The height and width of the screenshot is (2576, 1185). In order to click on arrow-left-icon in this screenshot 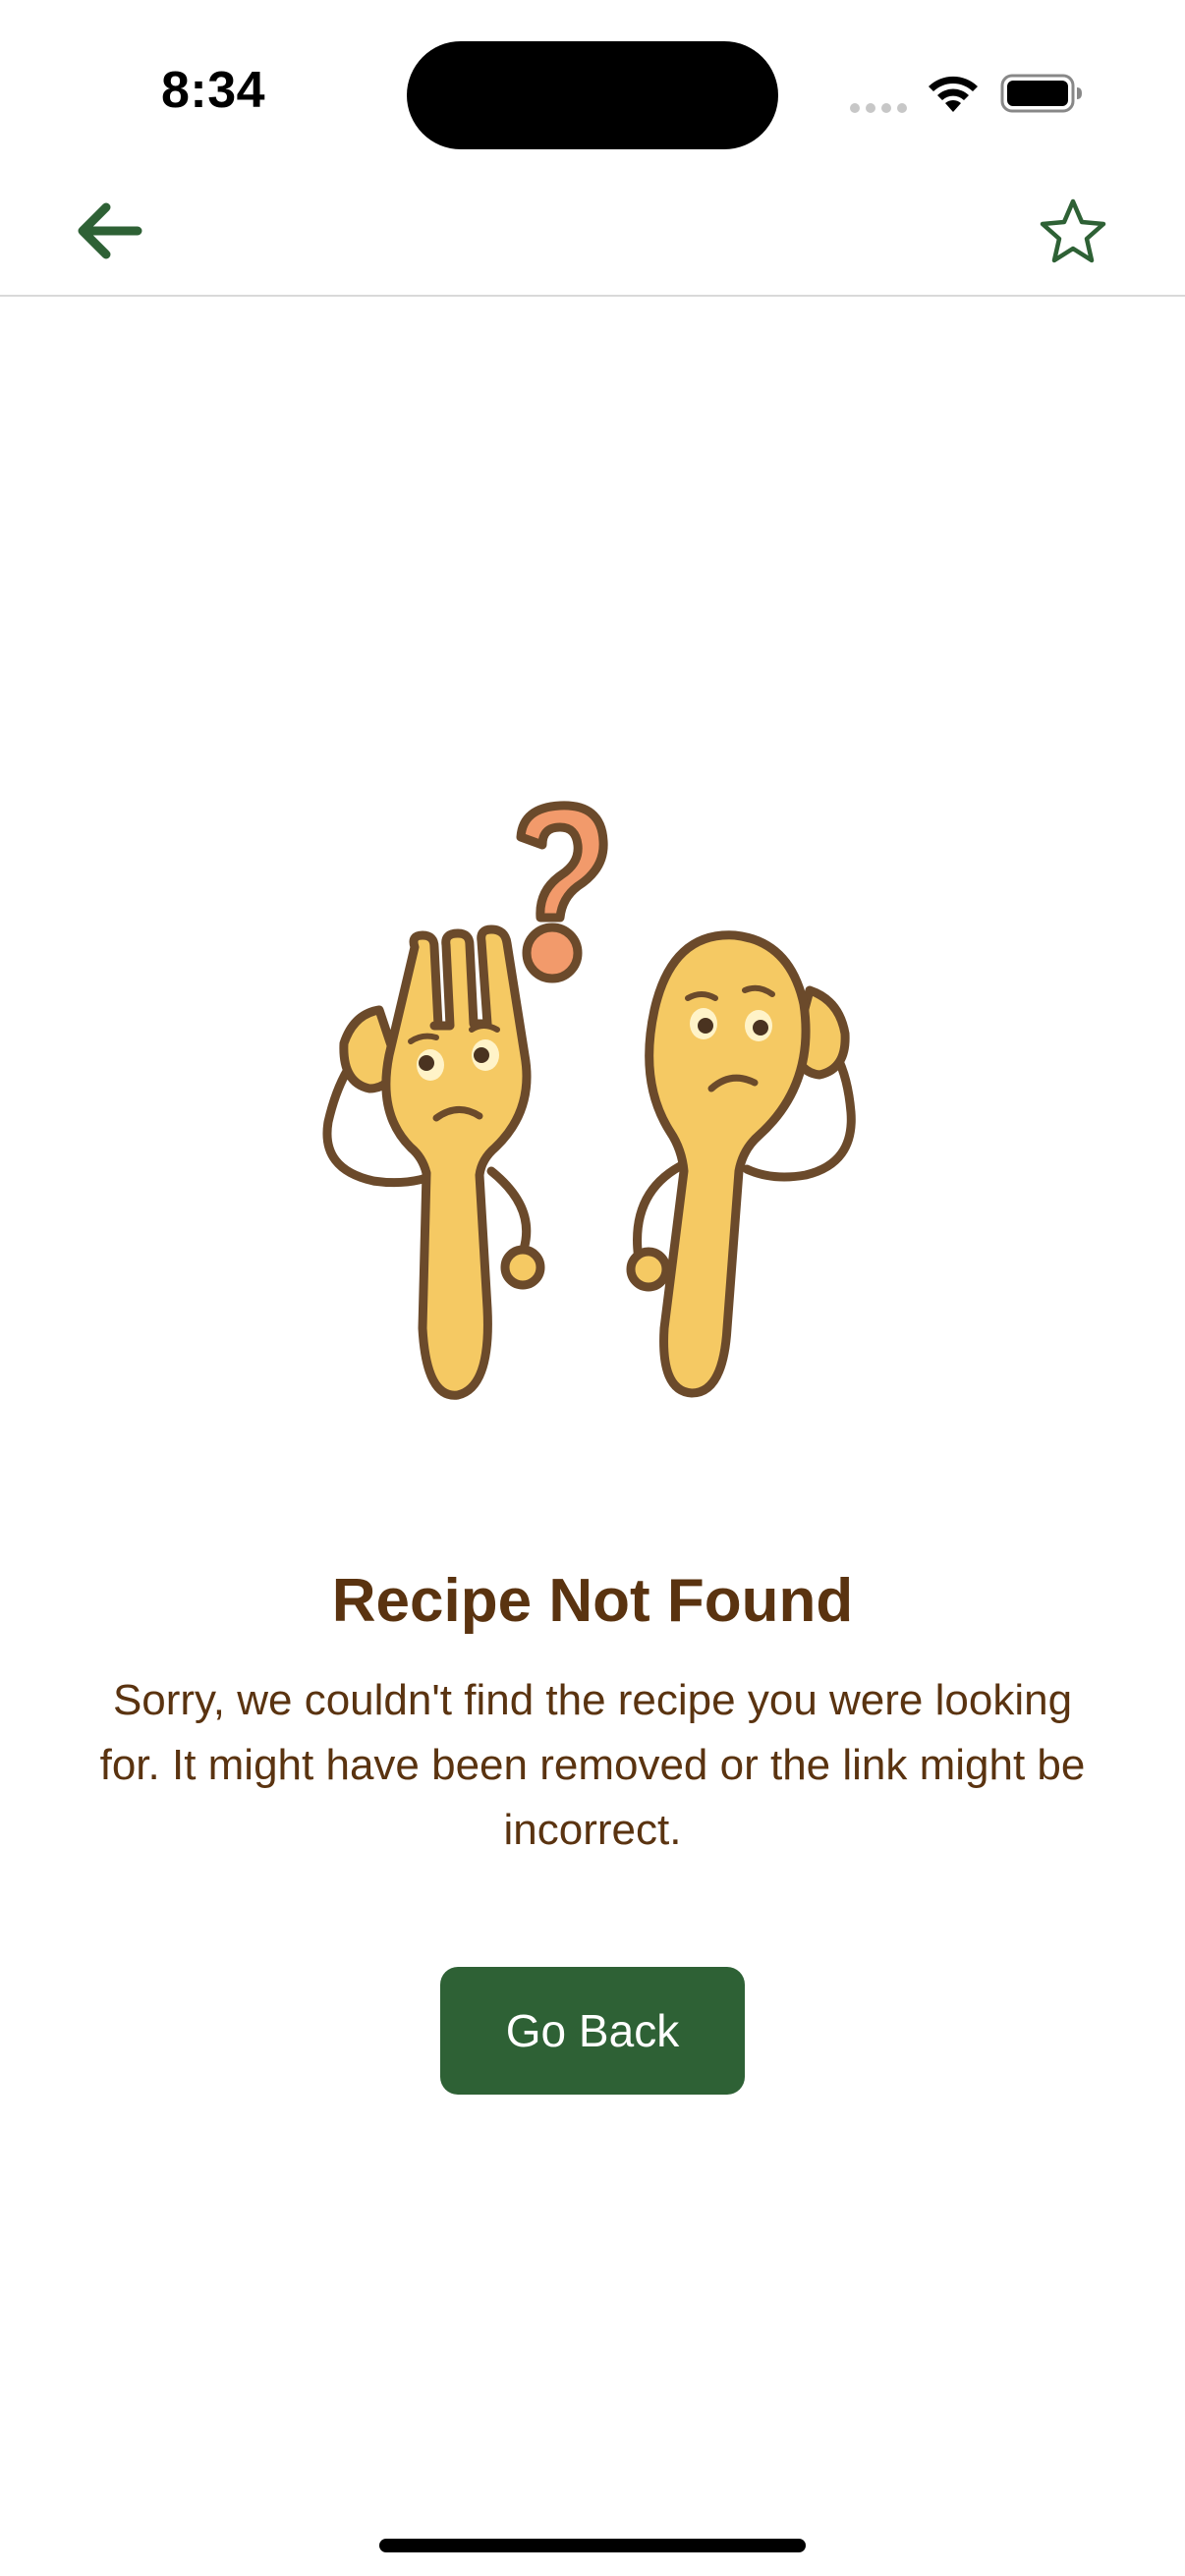, I will do `click(110, 230)`.